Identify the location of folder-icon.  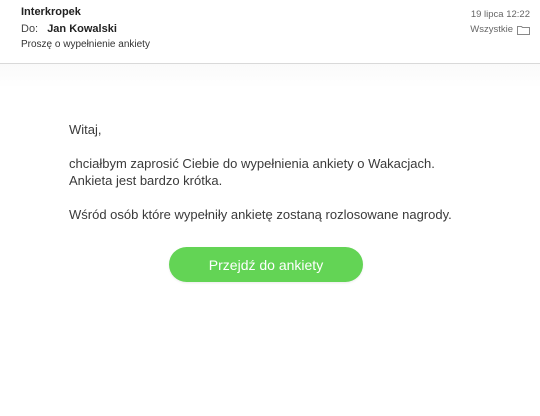
(523, 30).